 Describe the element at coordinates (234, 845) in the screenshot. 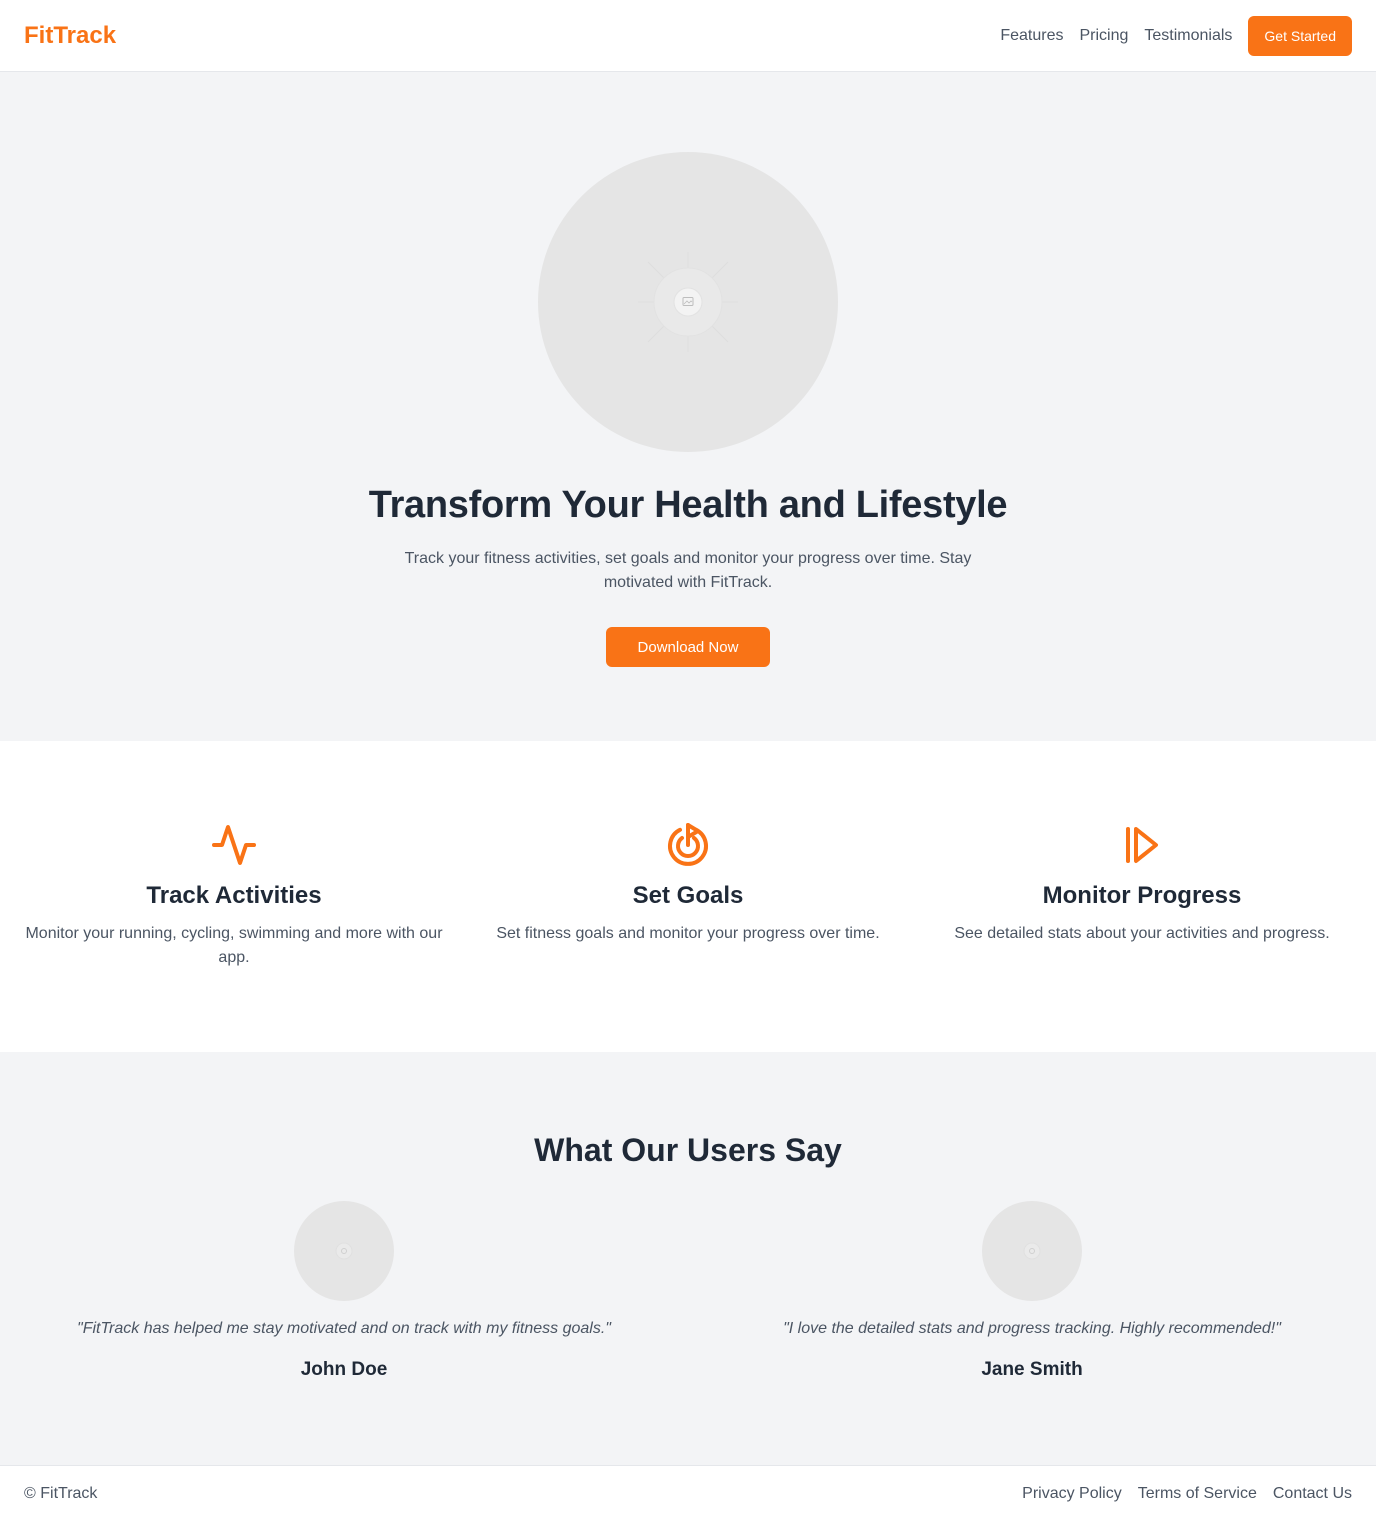

I see `activity-pulse-icon` at that location.